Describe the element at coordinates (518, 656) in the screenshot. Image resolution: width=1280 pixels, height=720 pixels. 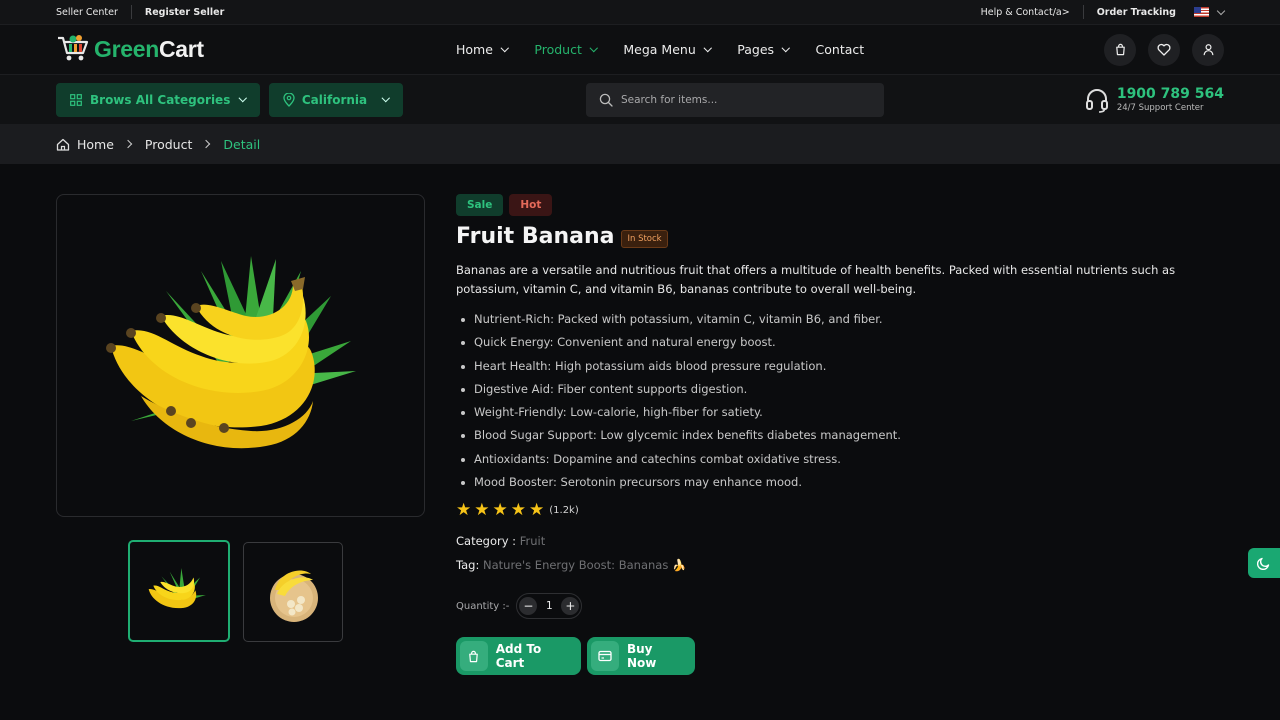
I see `add-to-cart-button: Add To Cart` at that location.